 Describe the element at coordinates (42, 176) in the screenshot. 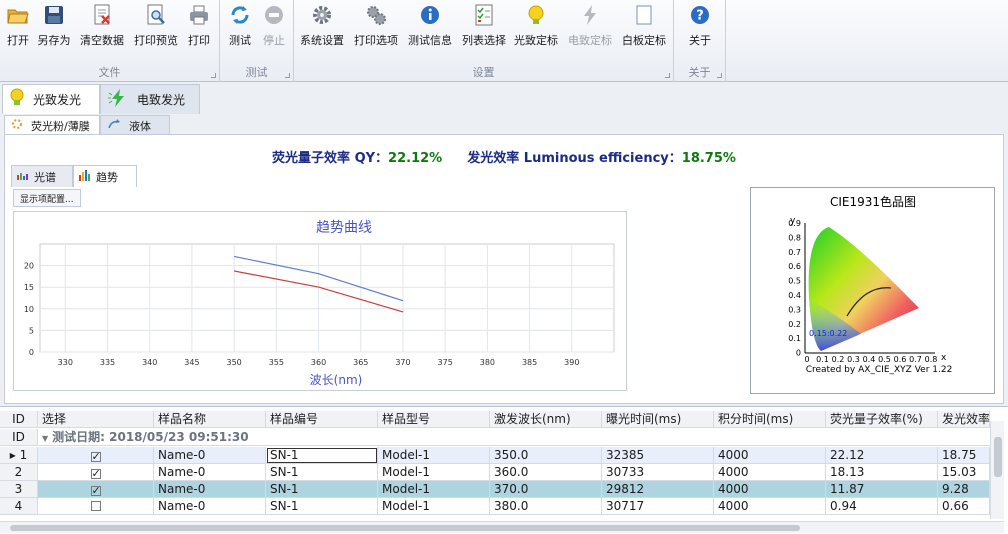

I see `tab-spectrum: 光谱` at that location.